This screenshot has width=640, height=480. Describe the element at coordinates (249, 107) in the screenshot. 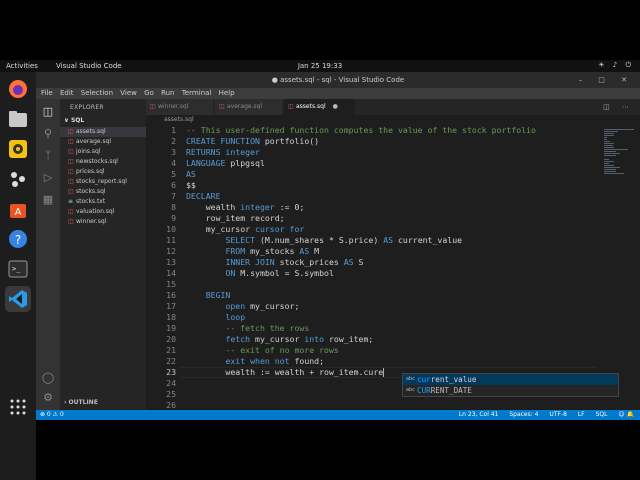

I see `tab-average: ◫ average.sql` at that location.